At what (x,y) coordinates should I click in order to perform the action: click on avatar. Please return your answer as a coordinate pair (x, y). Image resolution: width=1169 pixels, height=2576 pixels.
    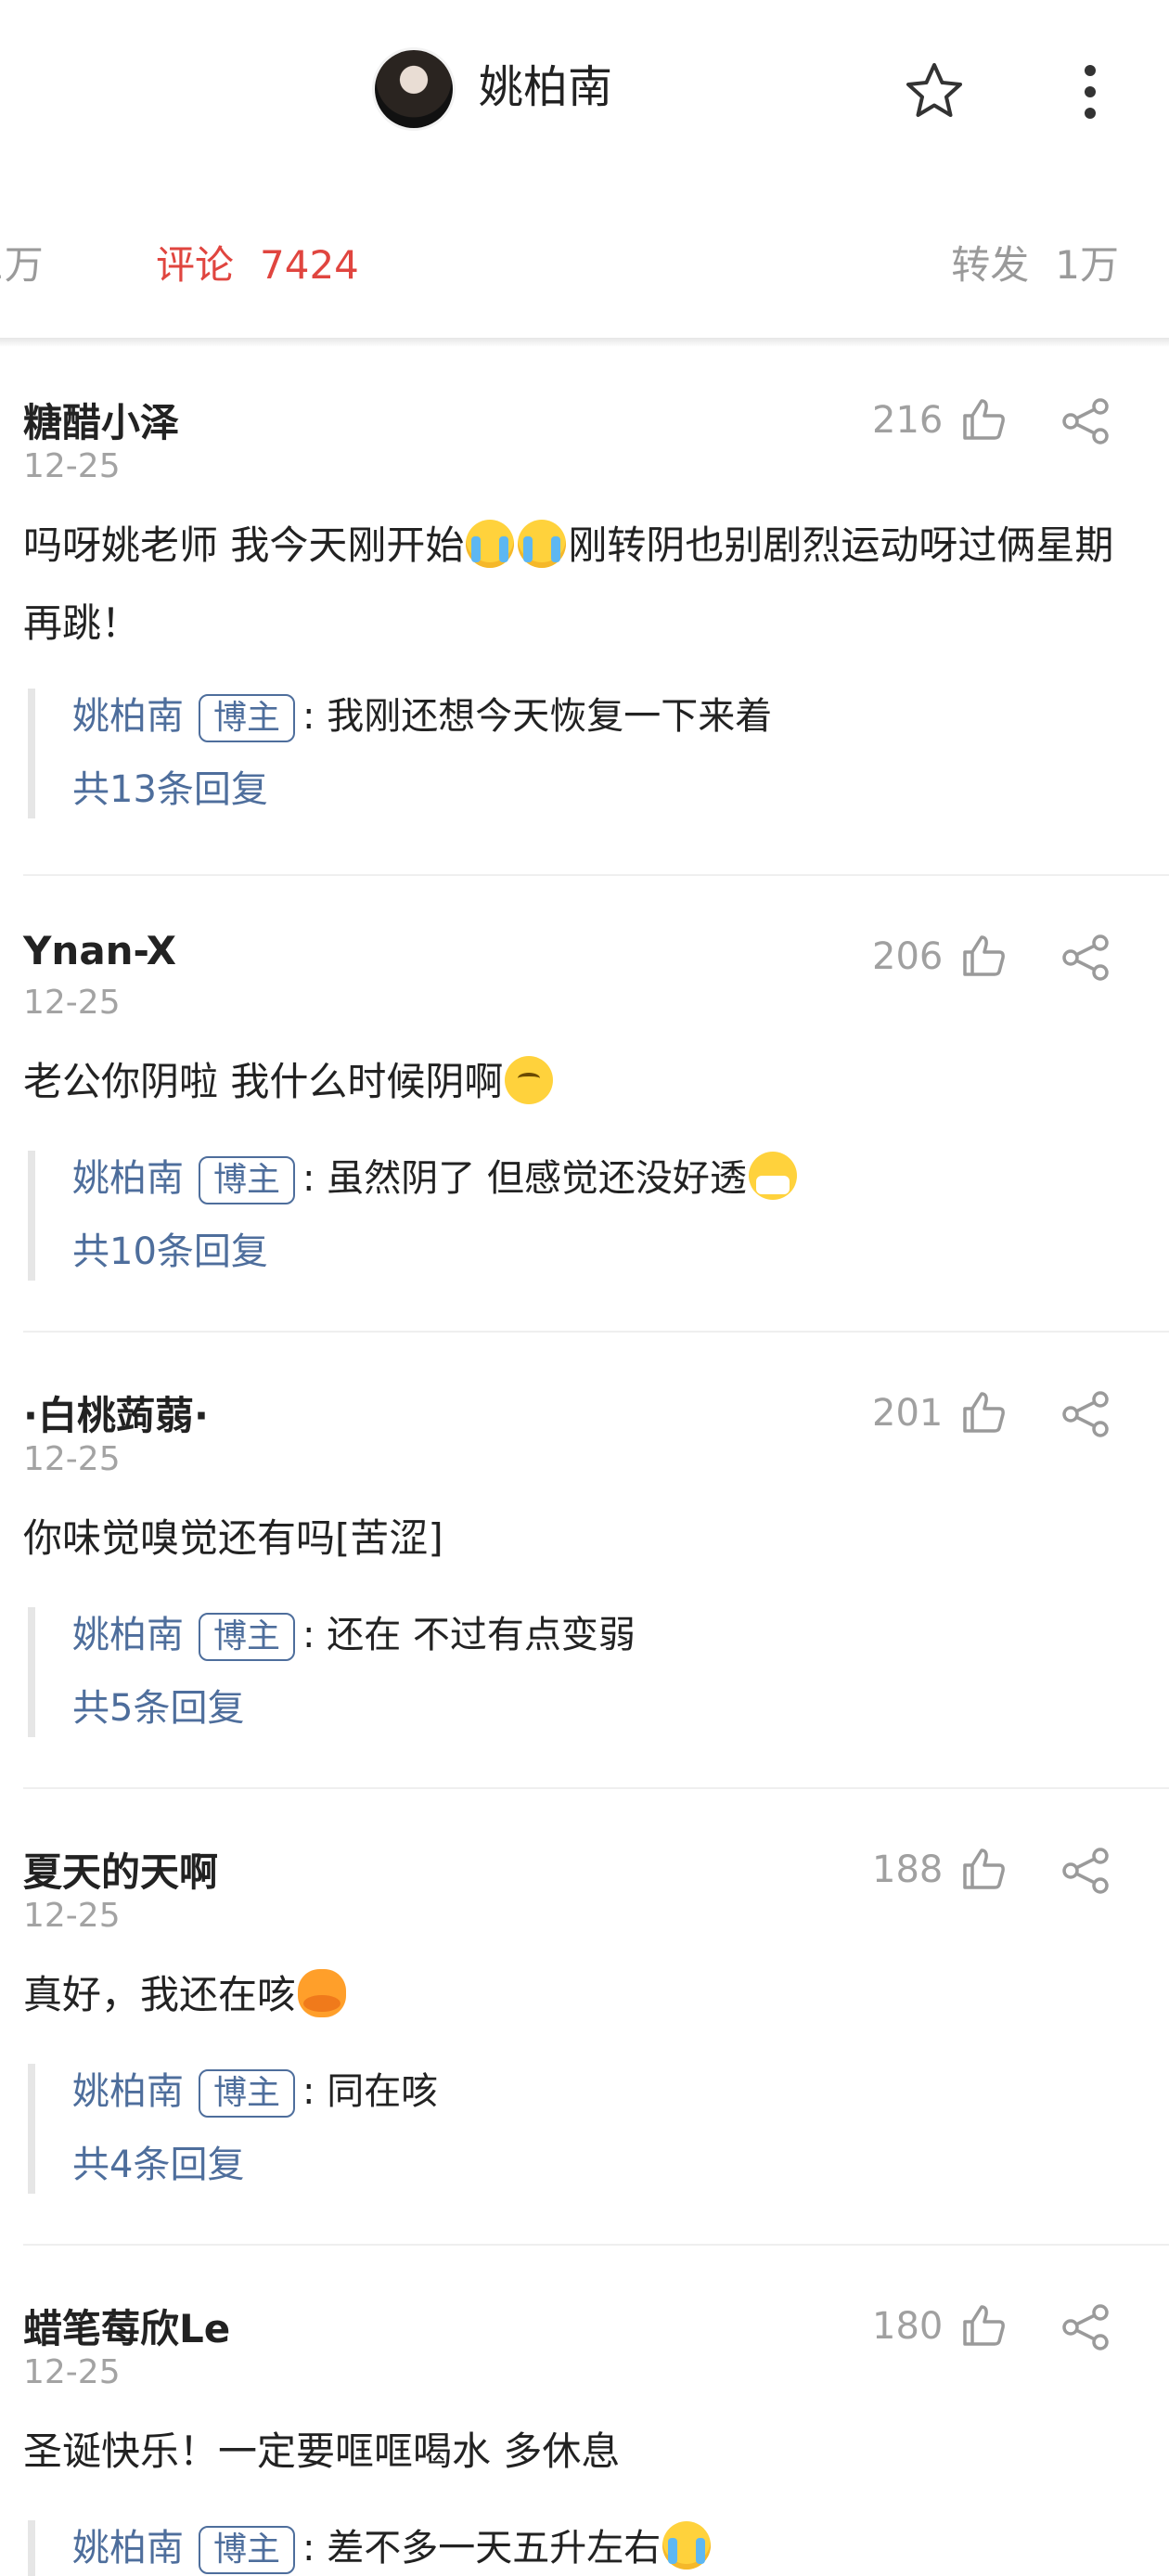
    Looking at the image, I should click on (414, 89).